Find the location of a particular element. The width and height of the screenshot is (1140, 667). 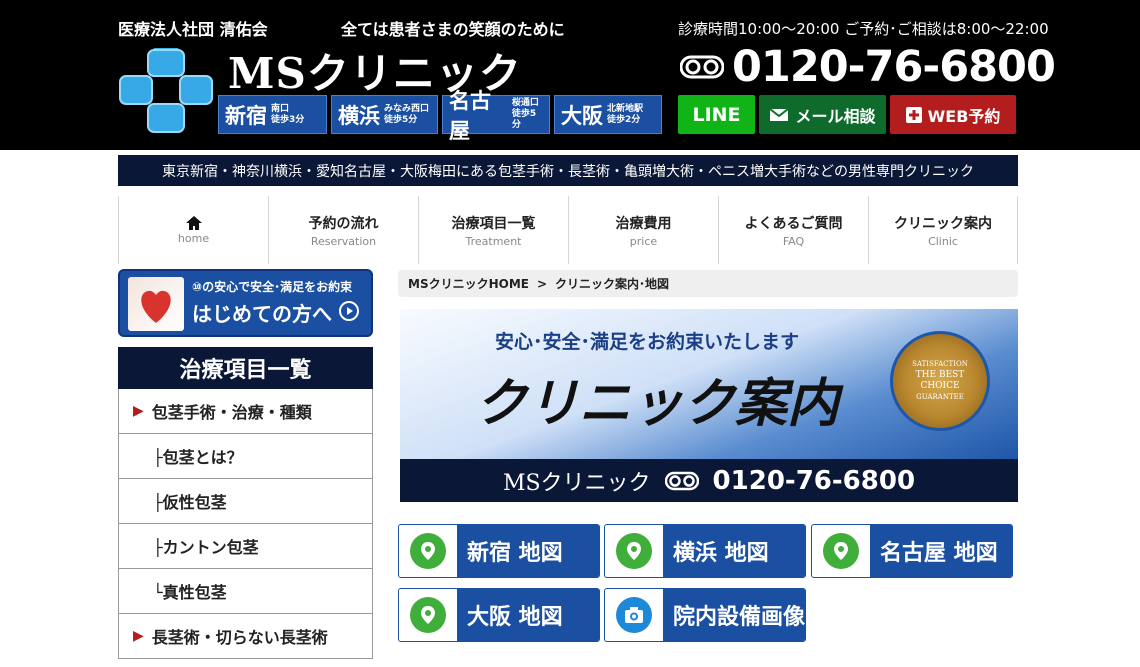

clinic-logo-icon is located at coordinates (166, 91).